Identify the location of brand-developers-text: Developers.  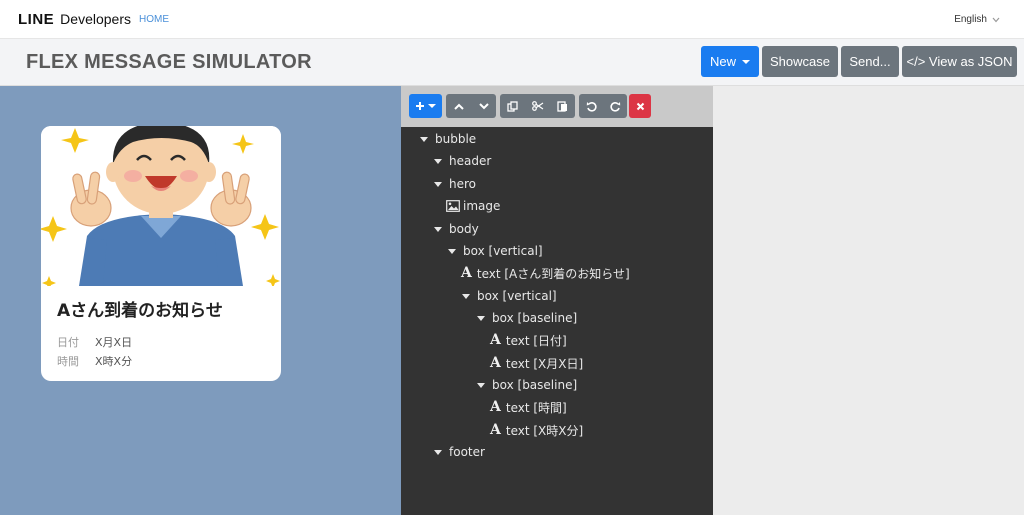
(95, 19).